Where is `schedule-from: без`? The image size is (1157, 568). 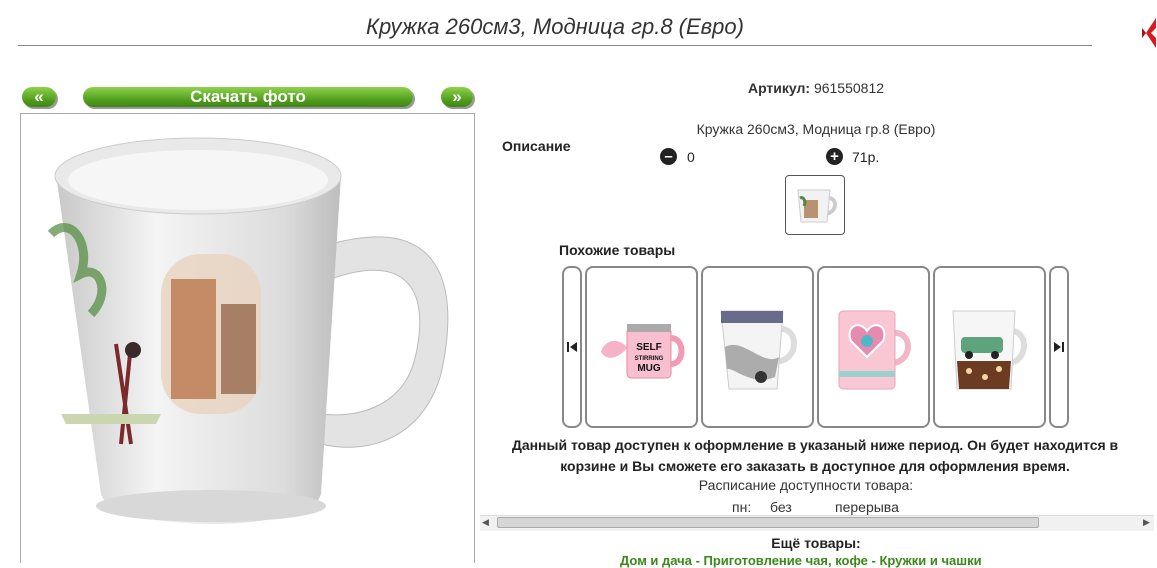
schedule-from: без is located at coordinates (781, 507).